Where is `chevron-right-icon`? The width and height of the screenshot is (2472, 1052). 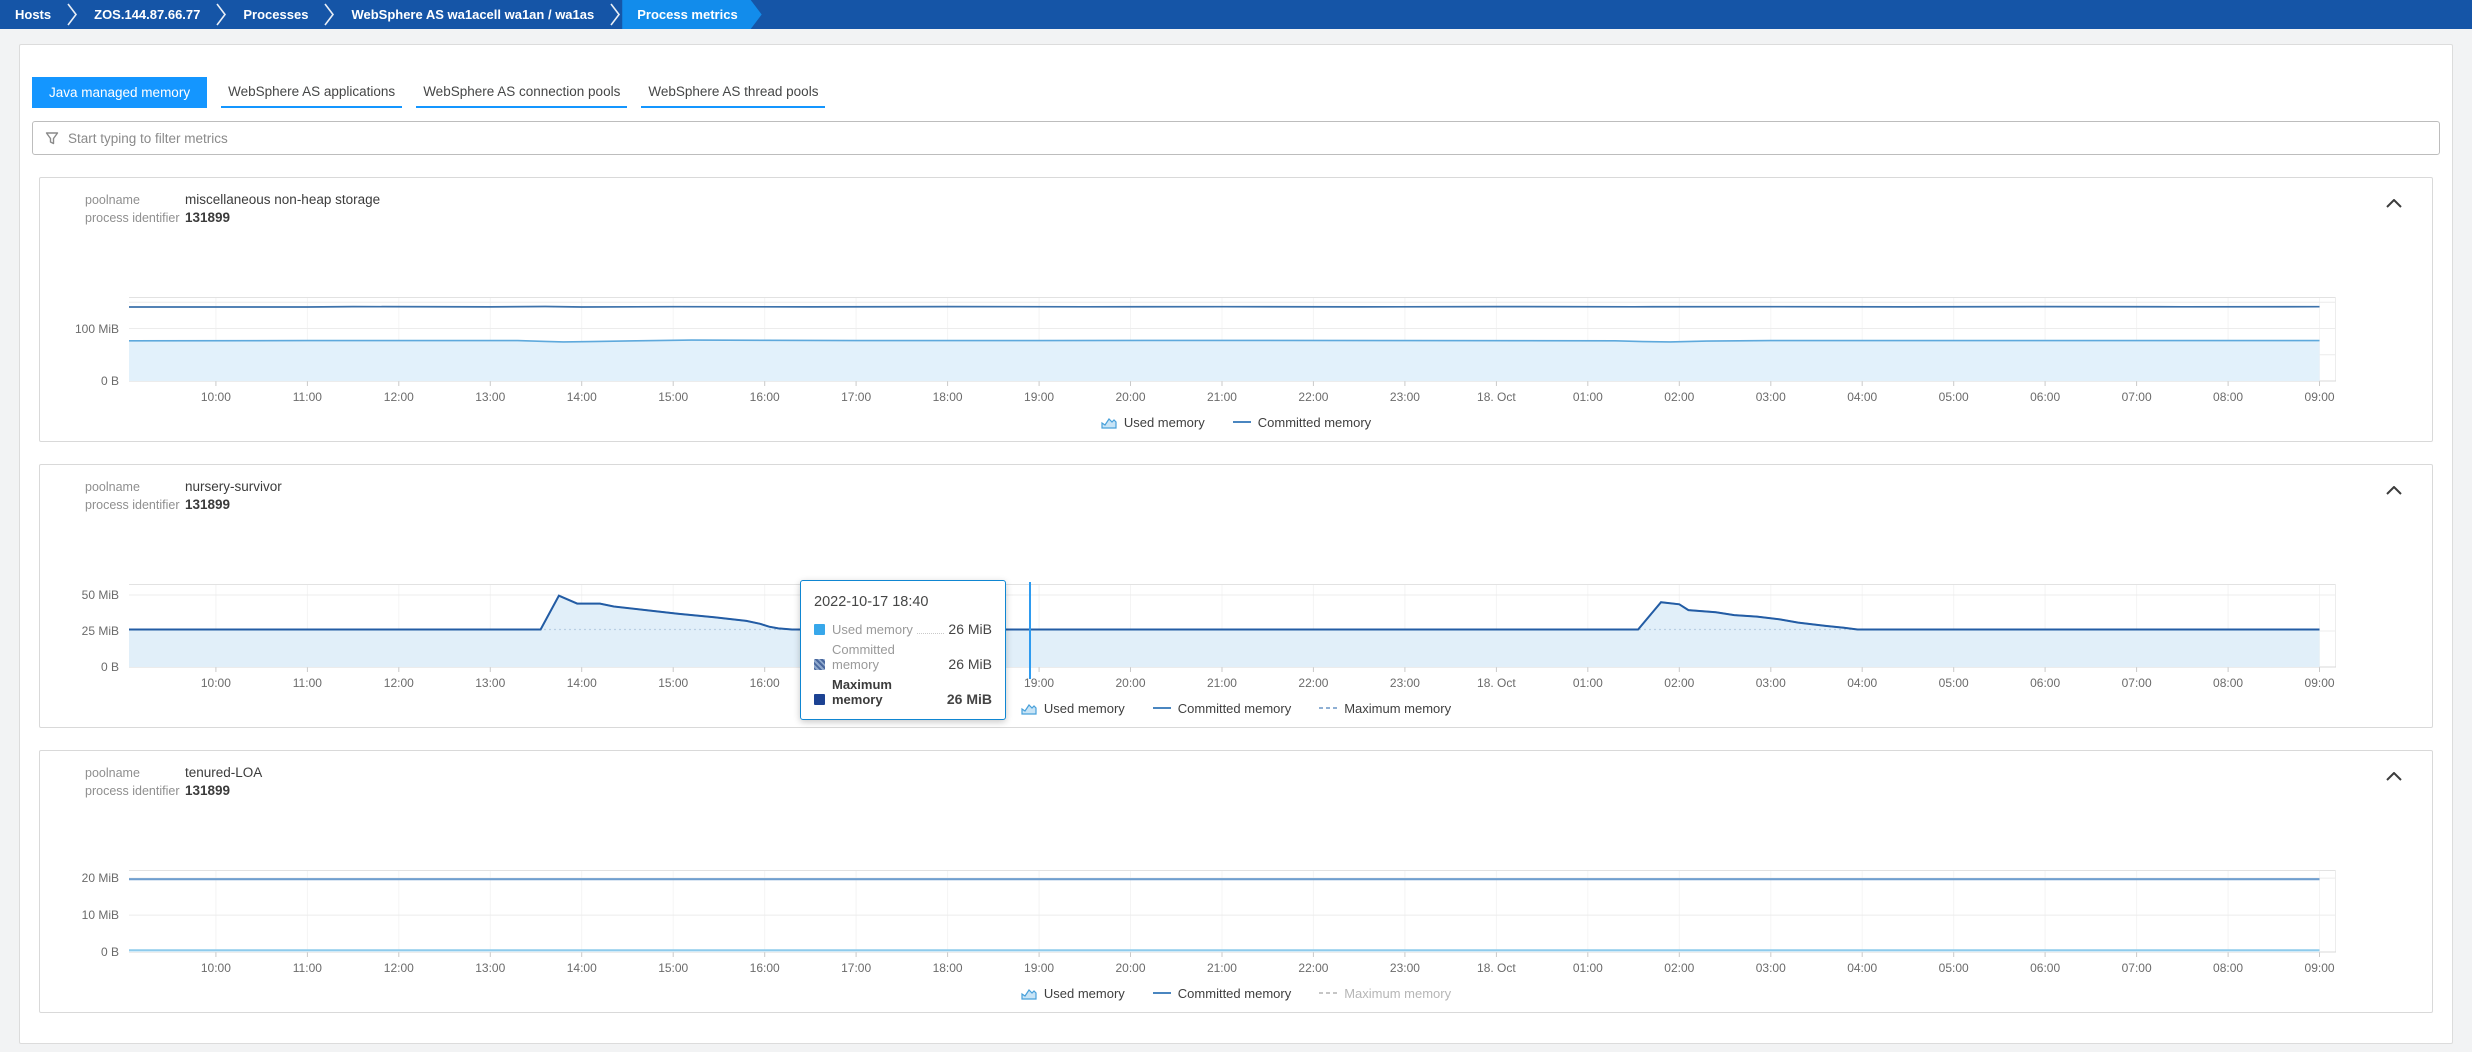 chevron-right-icon is located at coordinates (615, 14).